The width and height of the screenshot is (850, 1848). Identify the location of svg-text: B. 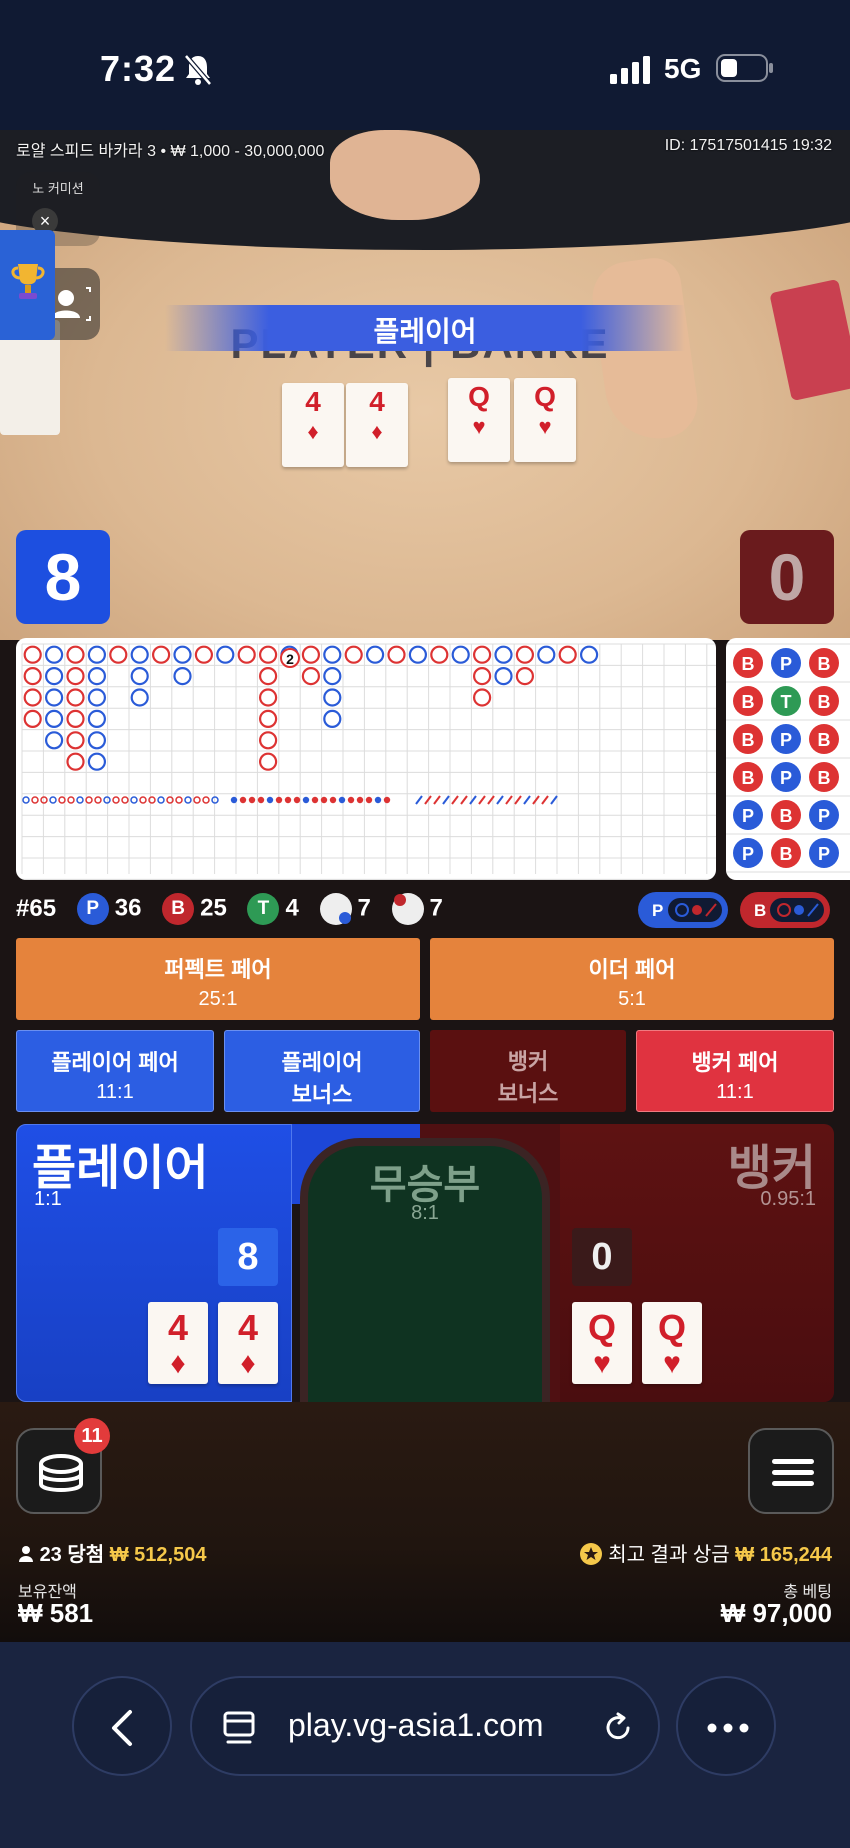
(760, 910).